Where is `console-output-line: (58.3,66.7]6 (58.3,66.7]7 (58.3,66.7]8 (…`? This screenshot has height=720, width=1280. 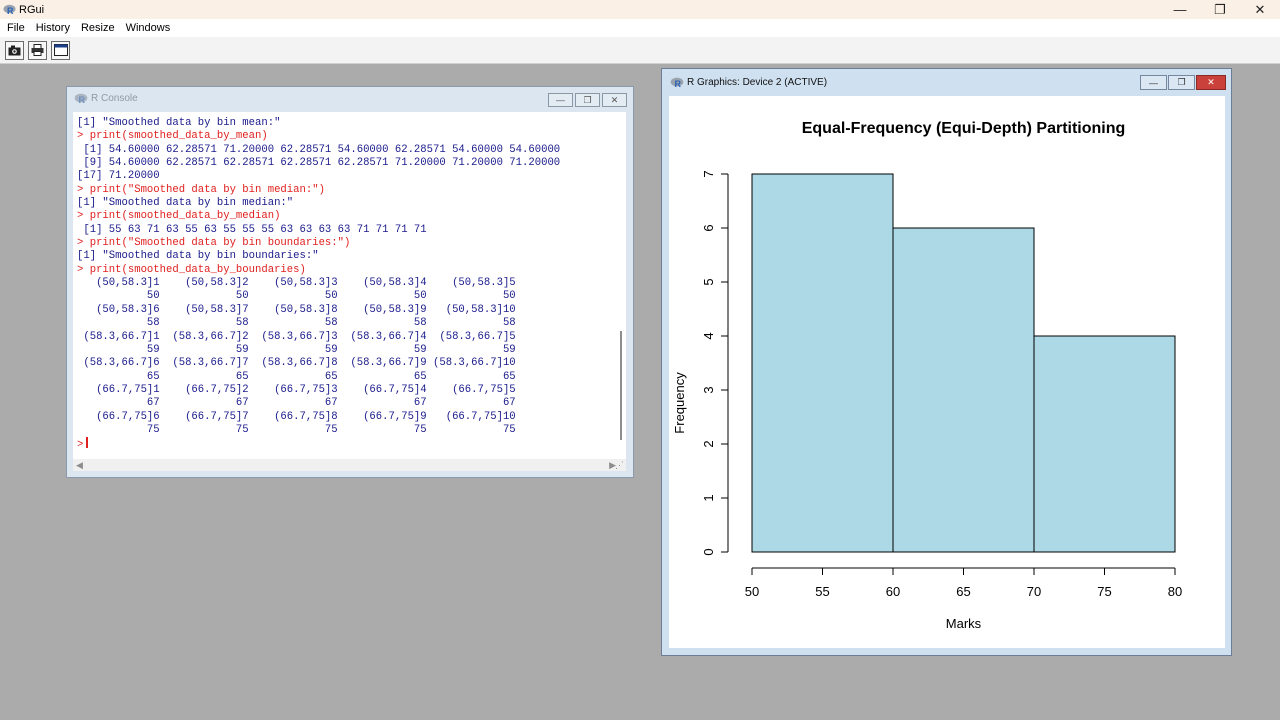
console-output-line: (58.3,66.7]6 (58.3,66.7]7 (58.3,66.7]8 (… is located at coordinates (296, 363).